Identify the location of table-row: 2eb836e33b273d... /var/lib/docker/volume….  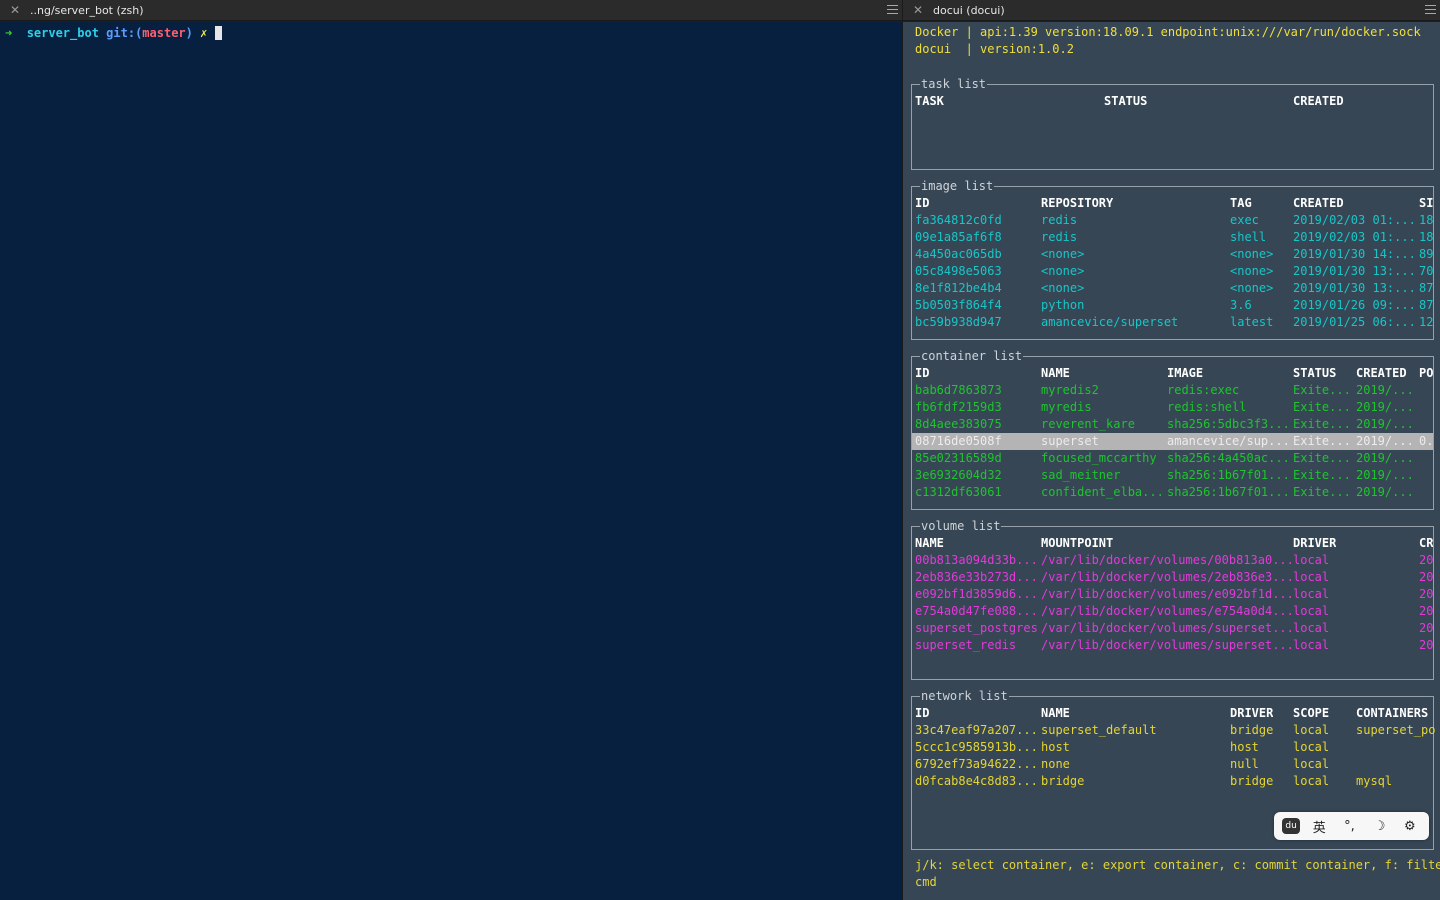
(1172, 577).